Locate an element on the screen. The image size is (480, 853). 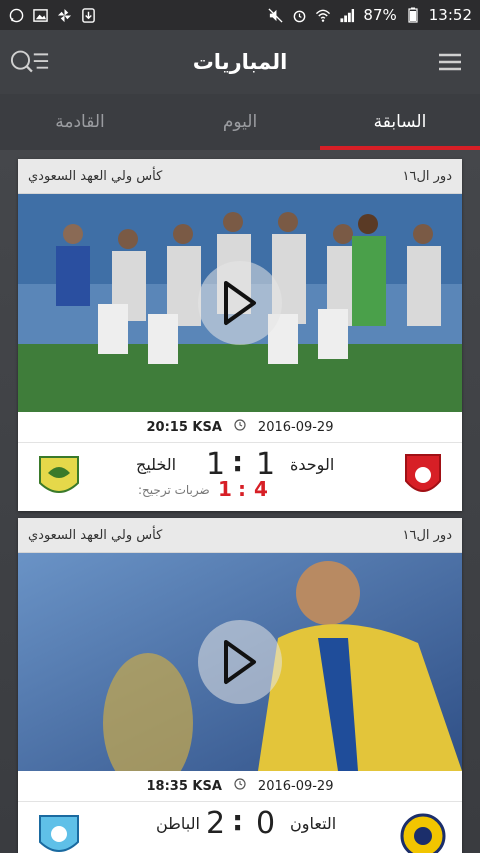
match-datetime: 18:35 KSA 2016-09-29 is located at coordinates (240, 786).